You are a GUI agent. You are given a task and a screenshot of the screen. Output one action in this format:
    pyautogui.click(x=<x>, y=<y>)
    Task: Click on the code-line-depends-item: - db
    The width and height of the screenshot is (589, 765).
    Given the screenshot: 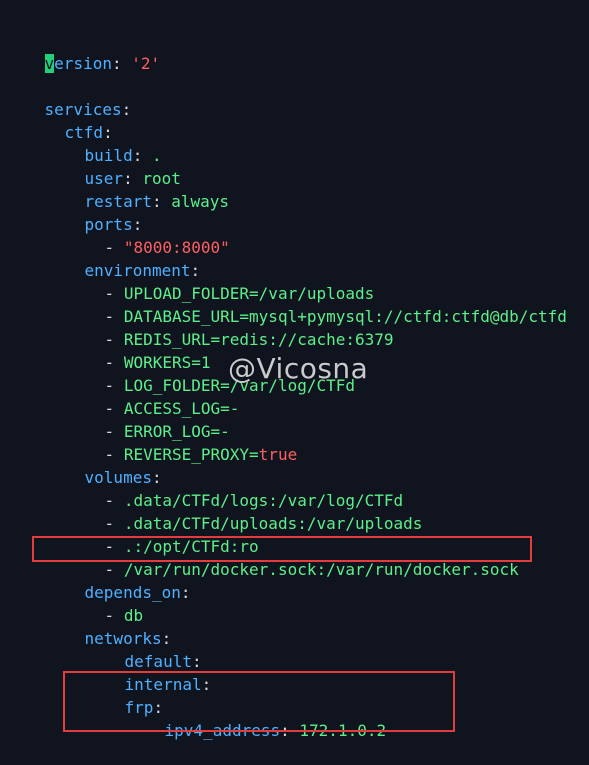 What is the action you would take?
    pyautogui.click(x=105, y=603)
    